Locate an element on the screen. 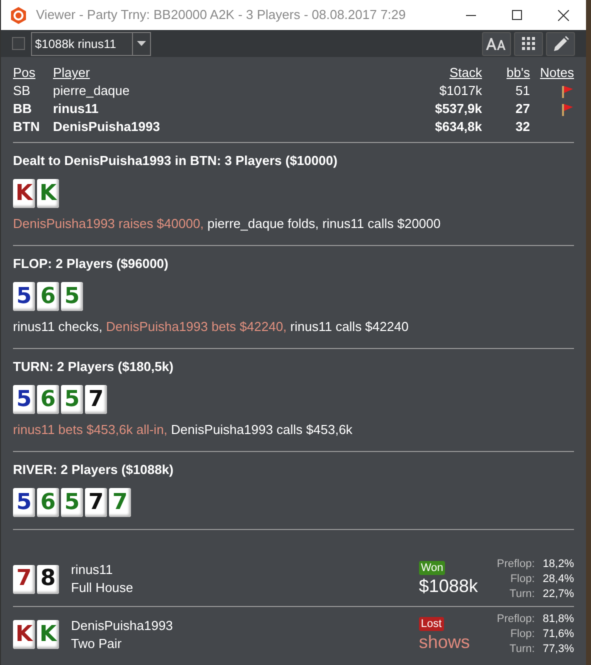  playing-card: 8 is located at coordinates (48, 579).